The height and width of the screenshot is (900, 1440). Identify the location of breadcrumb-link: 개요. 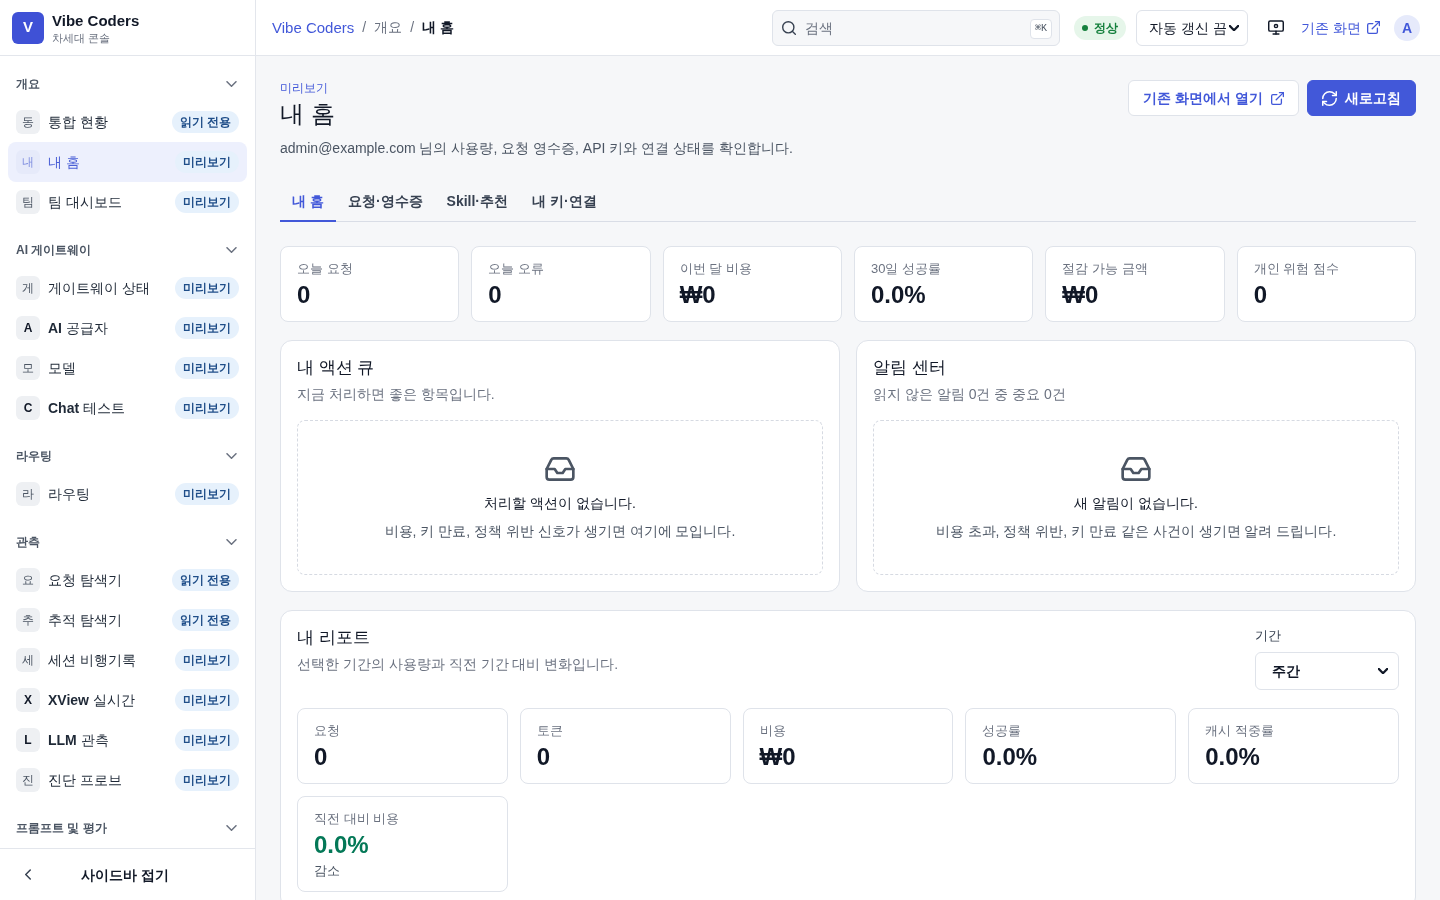
(388, 27).